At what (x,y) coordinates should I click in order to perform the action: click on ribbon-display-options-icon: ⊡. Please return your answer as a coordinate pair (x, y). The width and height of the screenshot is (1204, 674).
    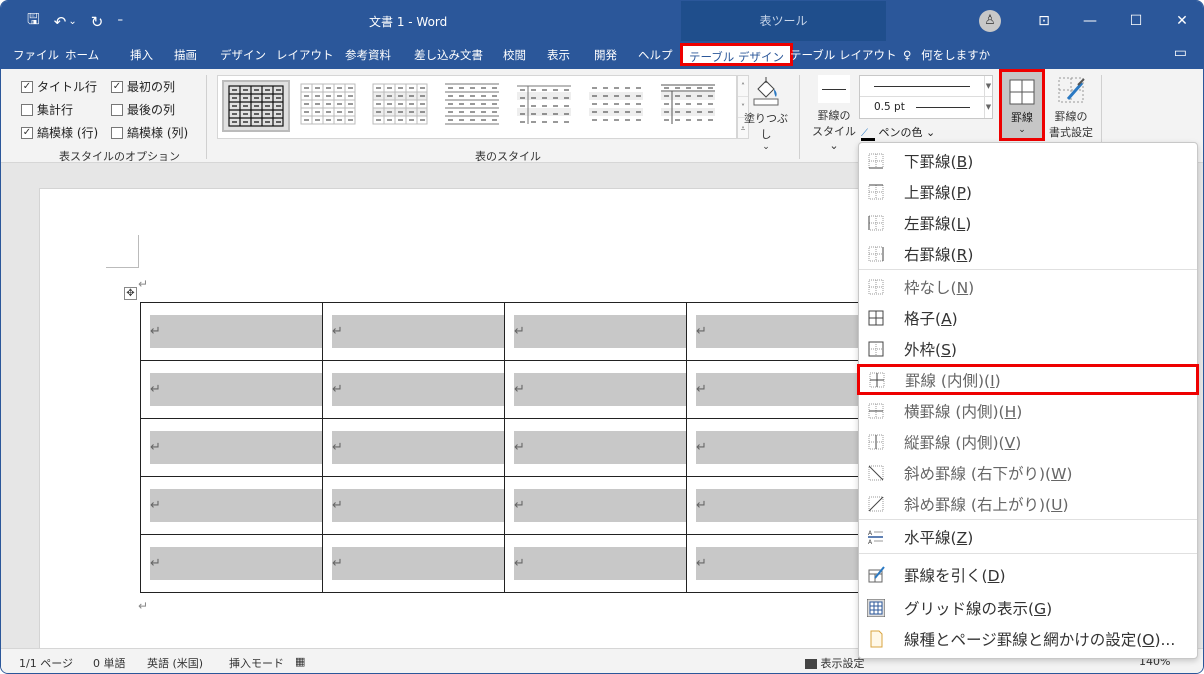
    Looking at the image, I should click on (1044, 21).